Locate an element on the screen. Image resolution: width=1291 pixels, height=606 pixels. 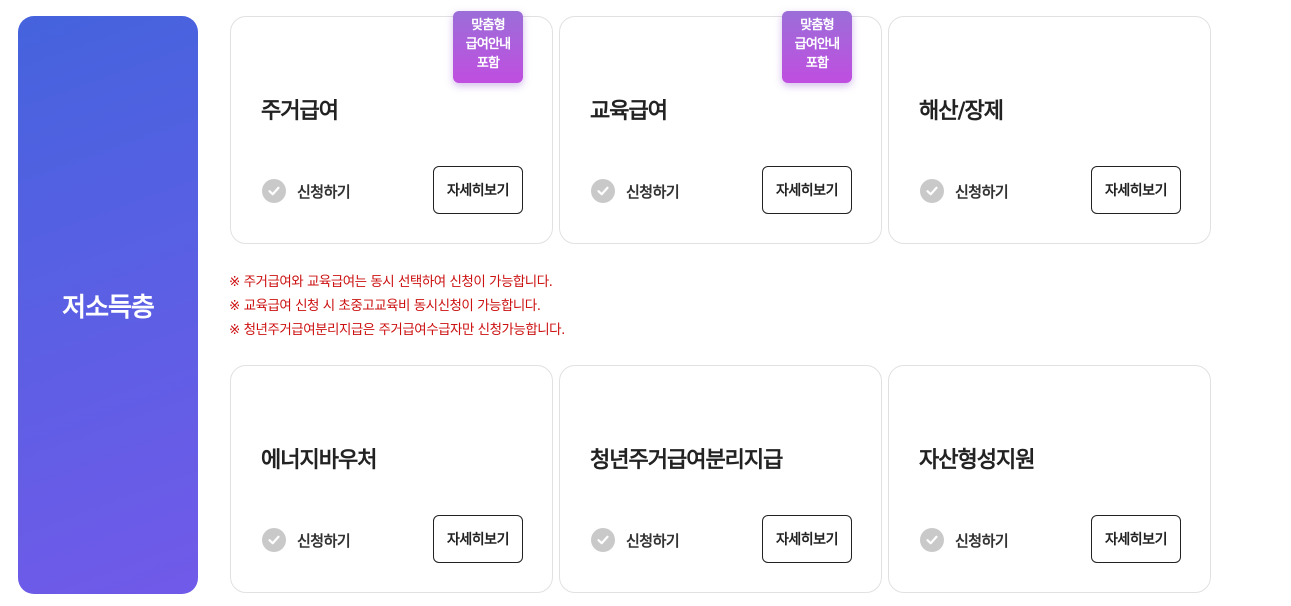
benefit-card-housing: 맞춤형 급여안내 포함 주거급여 신청하기 자세히보기 is located at coordinates (391, 127).